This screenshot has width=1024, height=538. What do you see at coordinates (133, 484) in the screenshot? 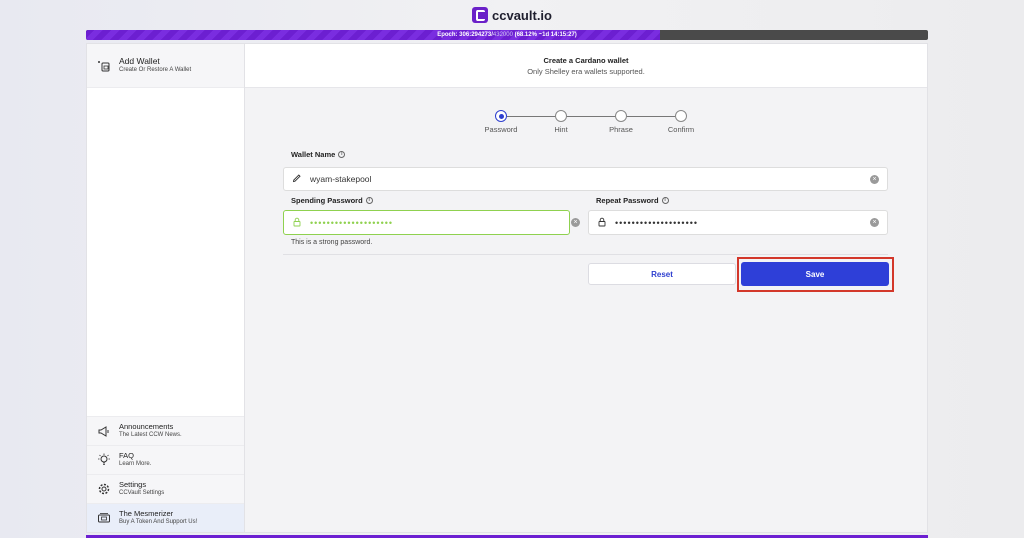
I see `sidebar-item-label: Settings` at bounding box center [133, 484].